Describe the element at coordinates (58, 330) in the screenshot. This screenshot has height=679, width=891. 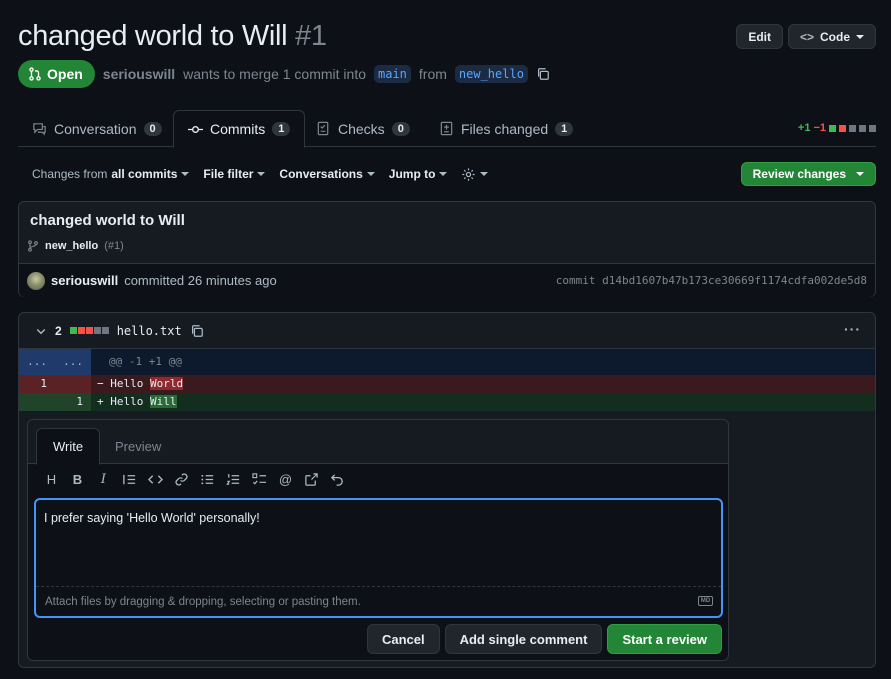
I see `file-change-count: 2` at that location.